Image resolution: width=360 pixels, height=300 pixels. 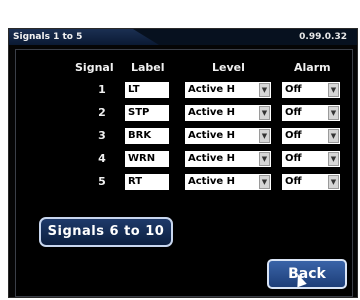 What do you see at coordinates (102, 158) in the screenshot?
I see `signal-number: 4` at bounding box center [102, 158].